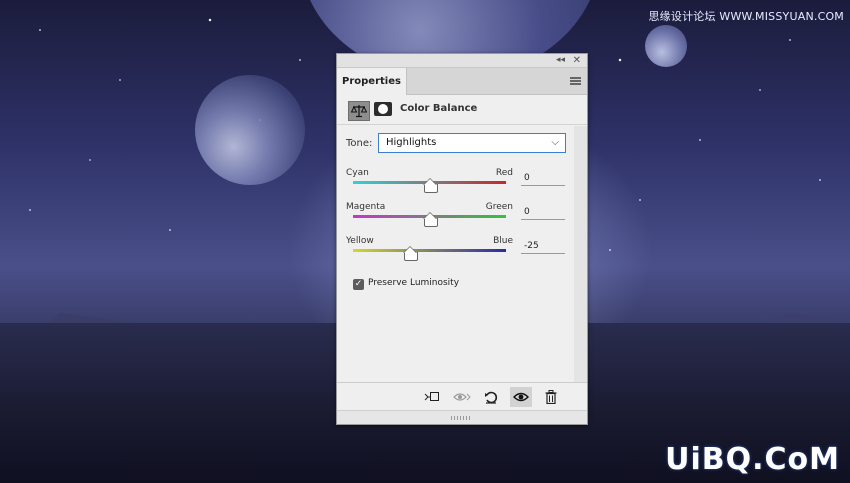 Image resolution: width=850 pixels, height=483 pixels. What do you see at coordinates (555, 142) in the screenshot?
I see `chevron-down-icon: ⌵` at bounding box center [555, 142].